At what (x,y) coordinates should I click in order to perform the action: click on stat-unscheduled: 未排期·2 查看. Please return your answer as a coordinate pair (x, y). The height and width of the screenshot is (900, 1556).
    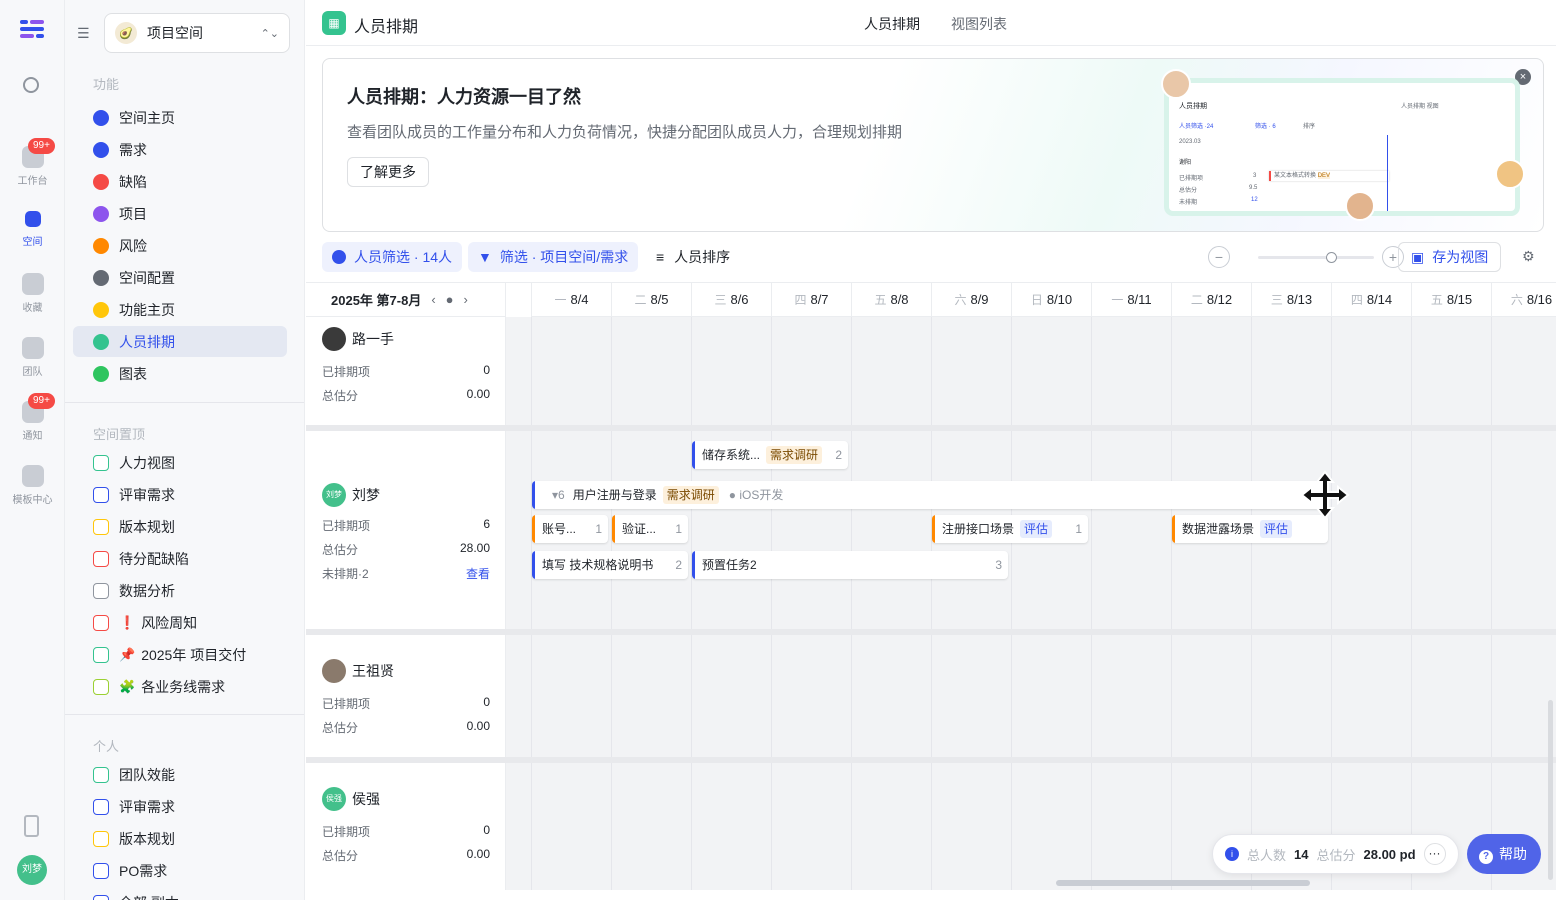
    Looking at the image, I should click on (406, 573).